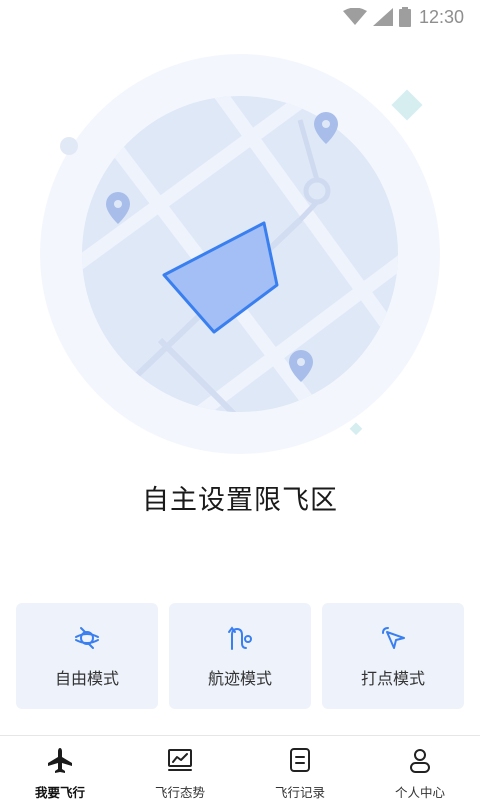 This screenshot has width=480, height=801. Describe the element at coordinates (179, 792) in the screenshot. I see `tab-situation-label: 飞行态势` at that location.